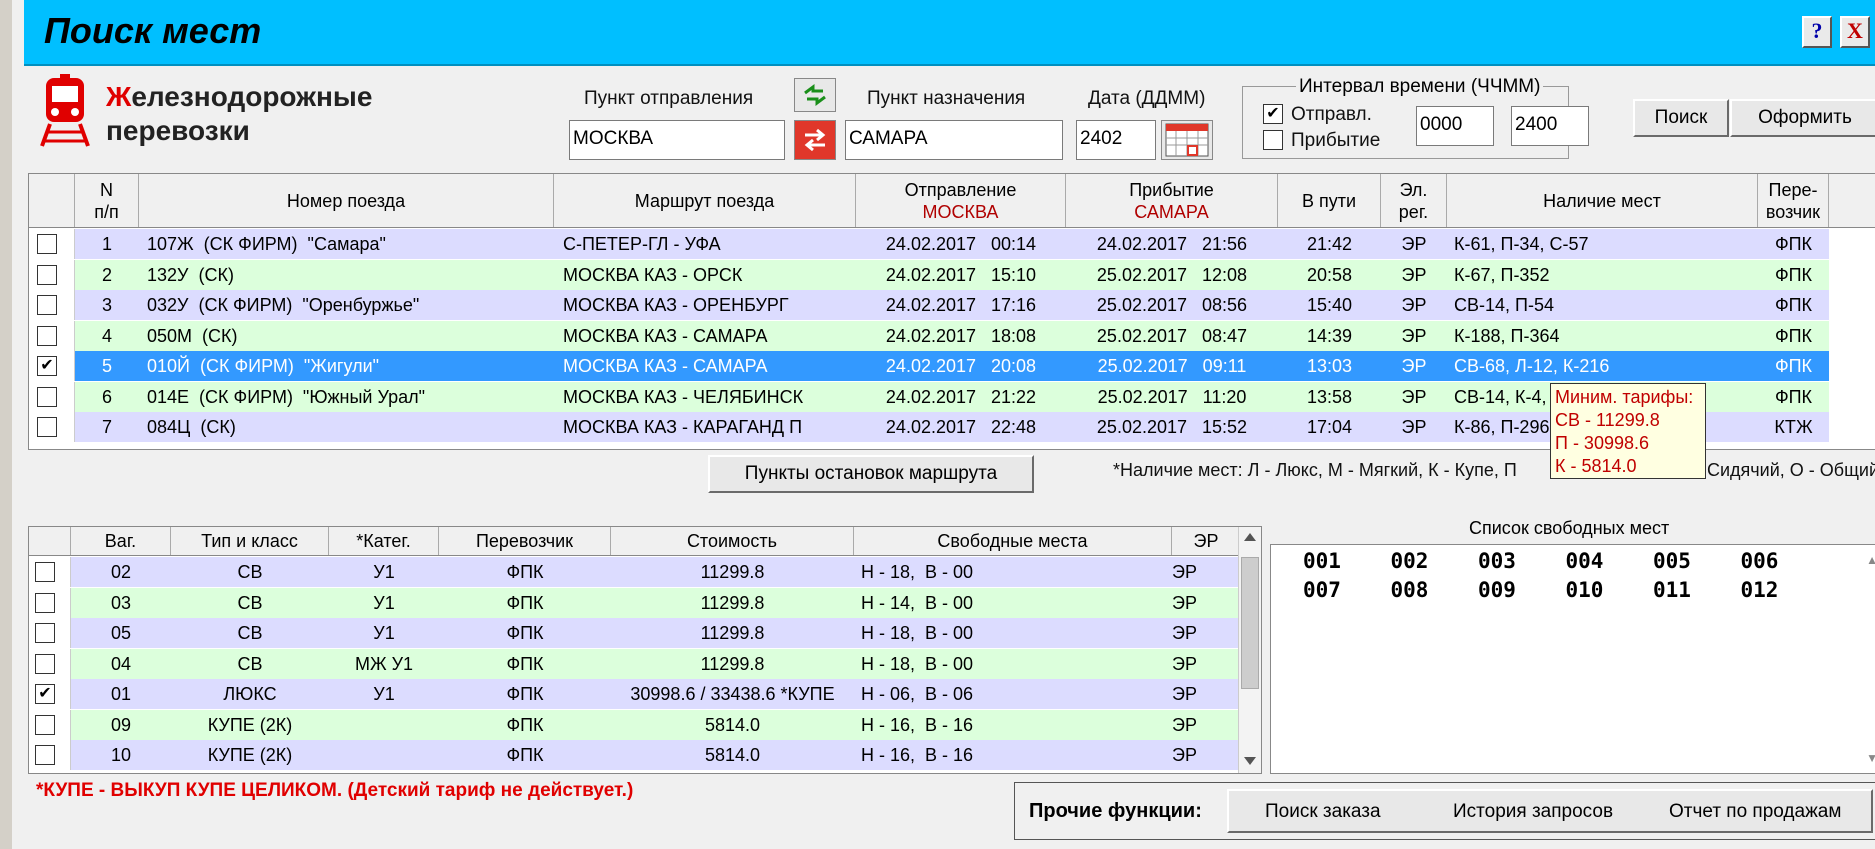 The width and height of the screenshot is (1875, 849). What do you see at coordinates (1410, 590) in the screenshot?
I see `seat-item: 008` at bounding box center [1410, 590].